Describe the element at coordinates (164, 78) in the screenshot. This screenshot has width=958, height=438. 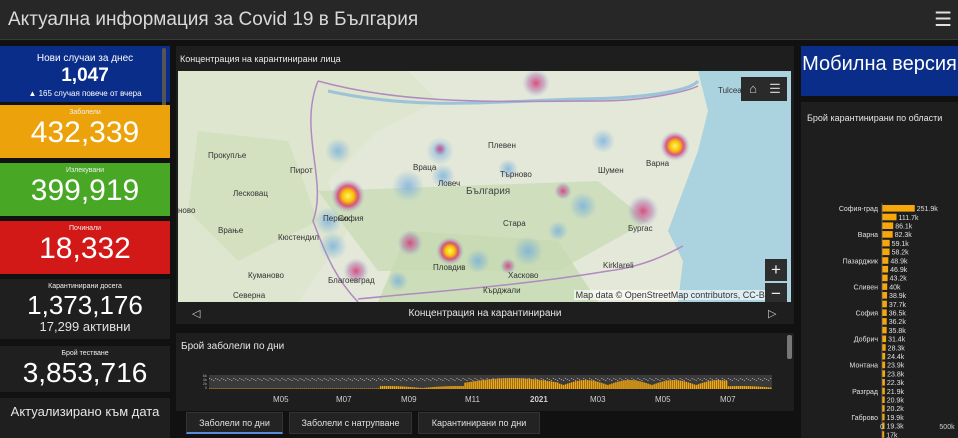
I see `left-scrollbar` at that location.